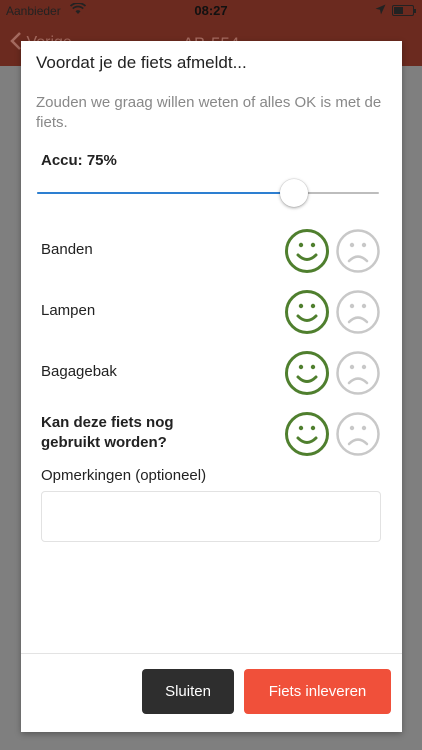 This screenshot has width=422, height=750. I want to click on check-label: Kan deze fiets nog gebruikt worden?, so click(107, 432).